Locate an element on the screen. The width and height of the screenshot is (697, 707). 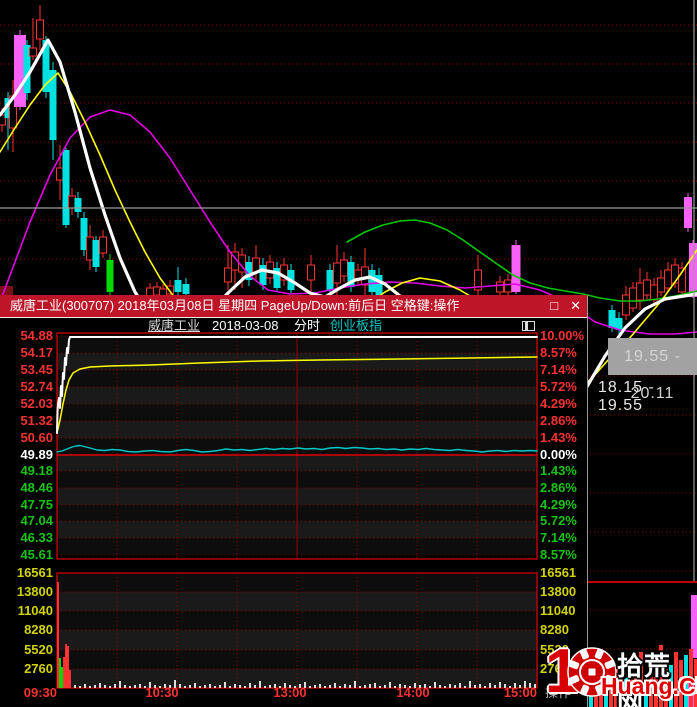
price-axis-label: 54.88 is located at coordinates (36, 335).